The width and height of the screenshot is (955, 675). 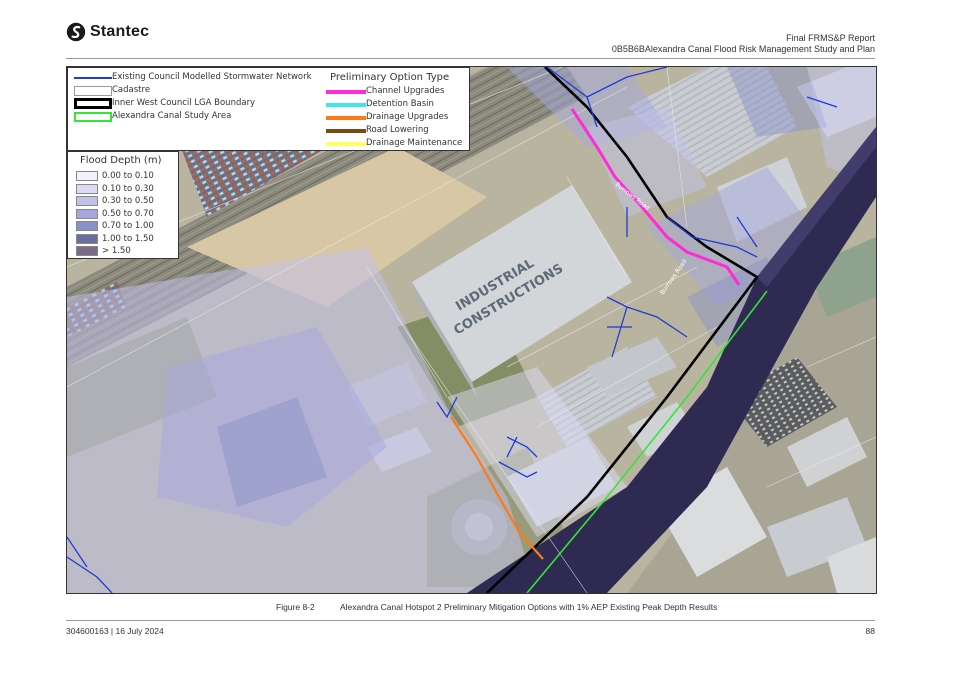 I want to click on header-divider, so click(x=470, y=58).